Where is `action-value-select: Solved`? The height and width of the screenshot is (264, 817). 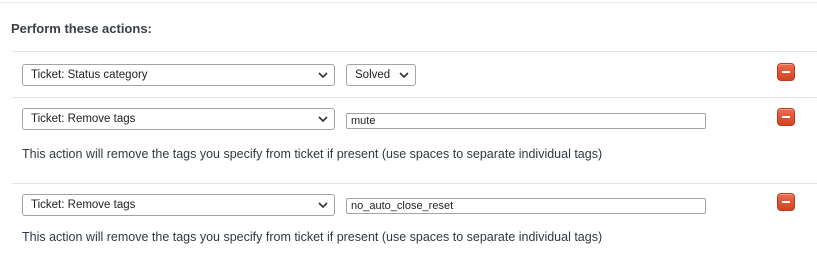
action-value-select: Solved is located at coordinates (381, 75).